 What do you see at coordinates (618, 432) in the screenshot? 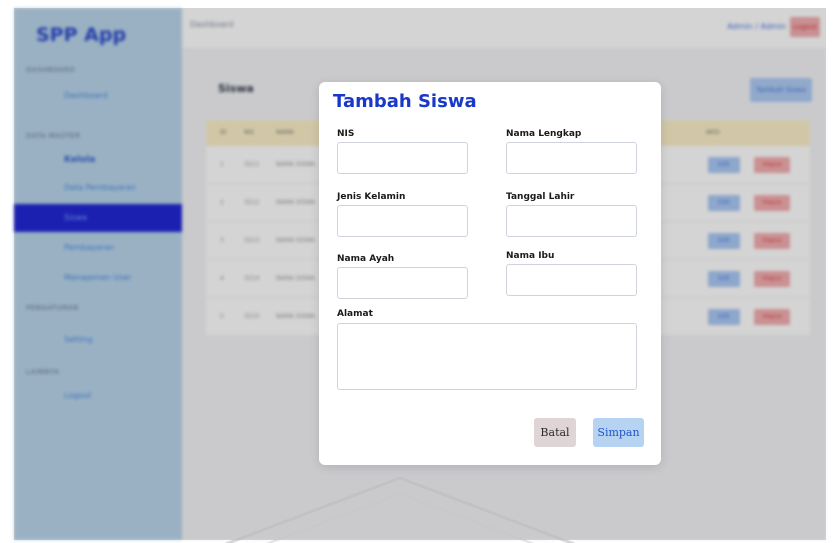
I see `save-button: Simpan` at bounding box center [618, 432].